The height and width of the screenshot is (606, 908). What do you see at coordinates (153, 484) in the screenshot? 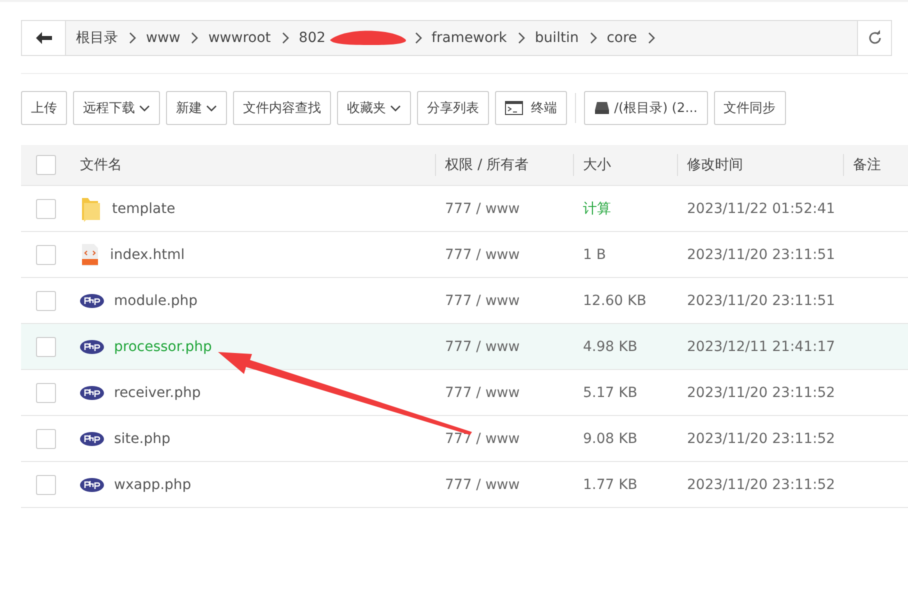
I see `file-name: wxapp.php` at bounding box center [153, 484].